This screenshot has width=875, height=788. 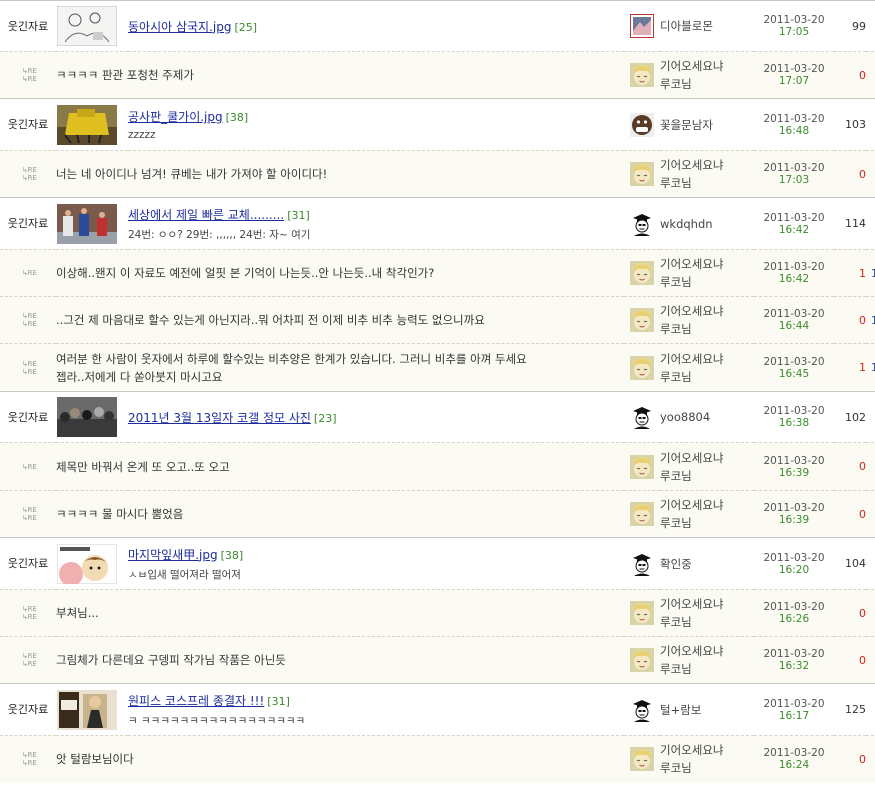 What do you see at coordinates (850, 223) in the screenshot?
I see `view-count: 114` at bounding box center [850, 223].